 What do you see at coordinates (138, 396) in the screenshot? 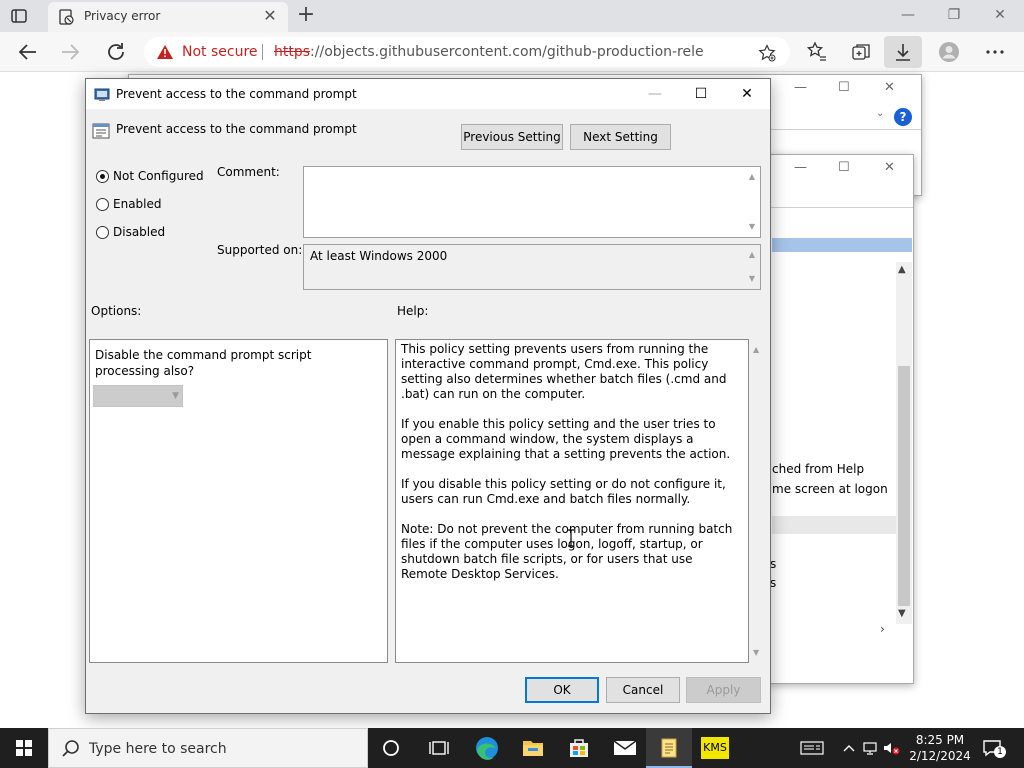
I see `script-processing-dropdown: ▼` at bounding box center [138, 396].